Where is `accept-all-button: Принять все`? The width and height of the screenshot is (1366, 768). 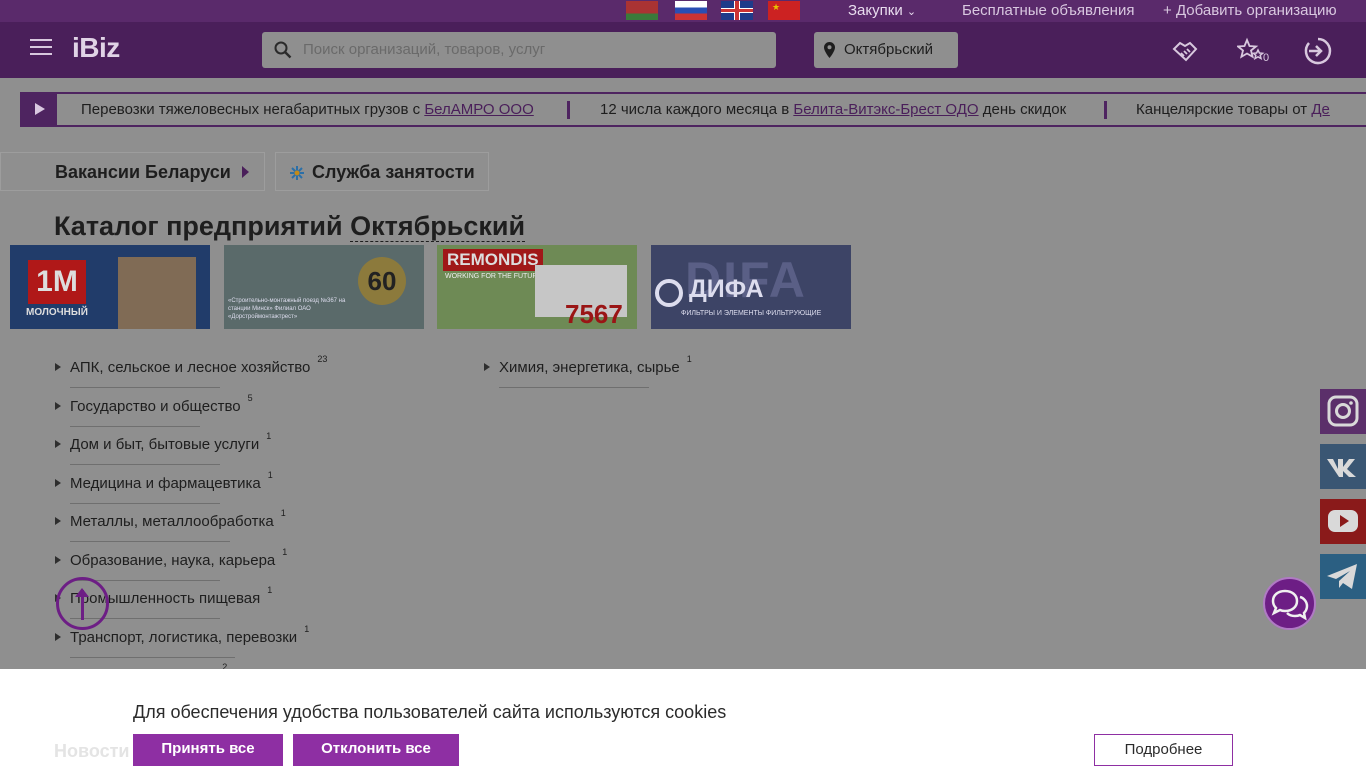
accept-all-button: Принять все is located at coordinates (208, 750).